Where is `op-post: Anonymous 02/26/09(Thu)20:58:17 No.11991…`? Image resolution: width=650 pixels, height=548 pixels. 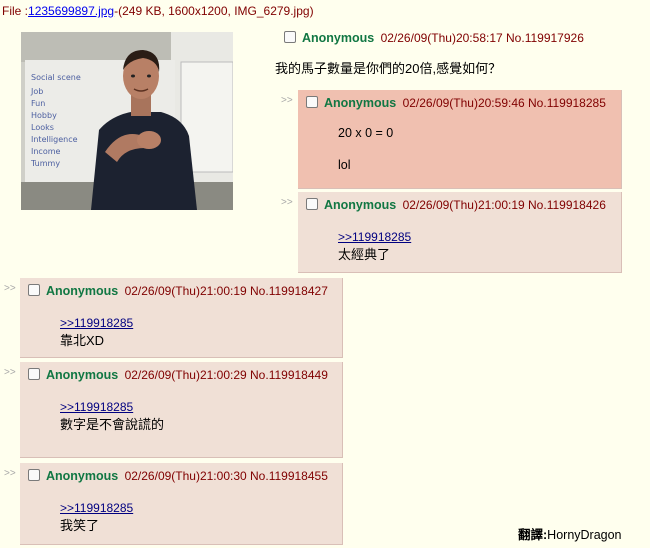
op-post: Anonymous 02/26/09(Thu)20:58:17 No.11991… is located at coordinates (429, 53).